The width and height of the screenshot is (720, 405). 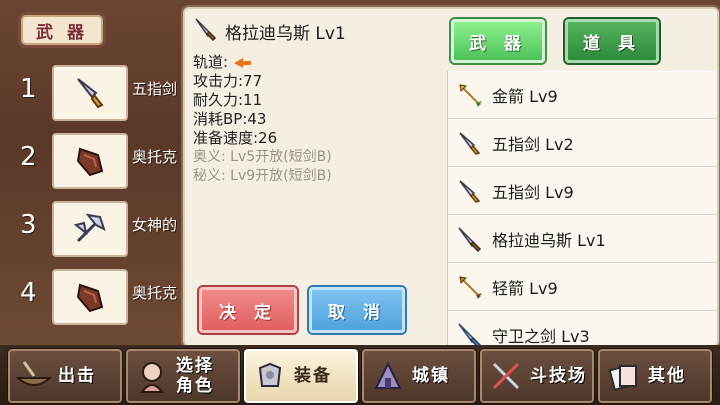 I want to click on nav-label: 城镇, so click(x=431, y=376).